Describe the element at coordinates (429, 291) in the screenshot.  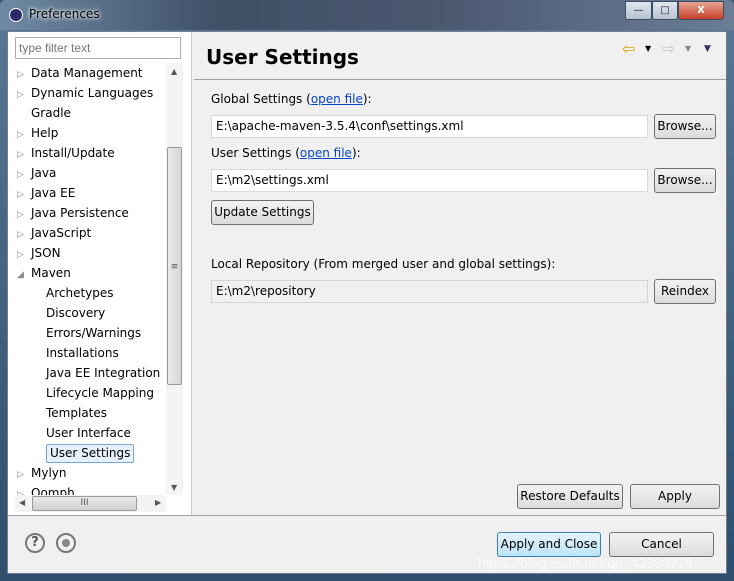
I see `local-repository-field: E:\m2\repository` at that location.